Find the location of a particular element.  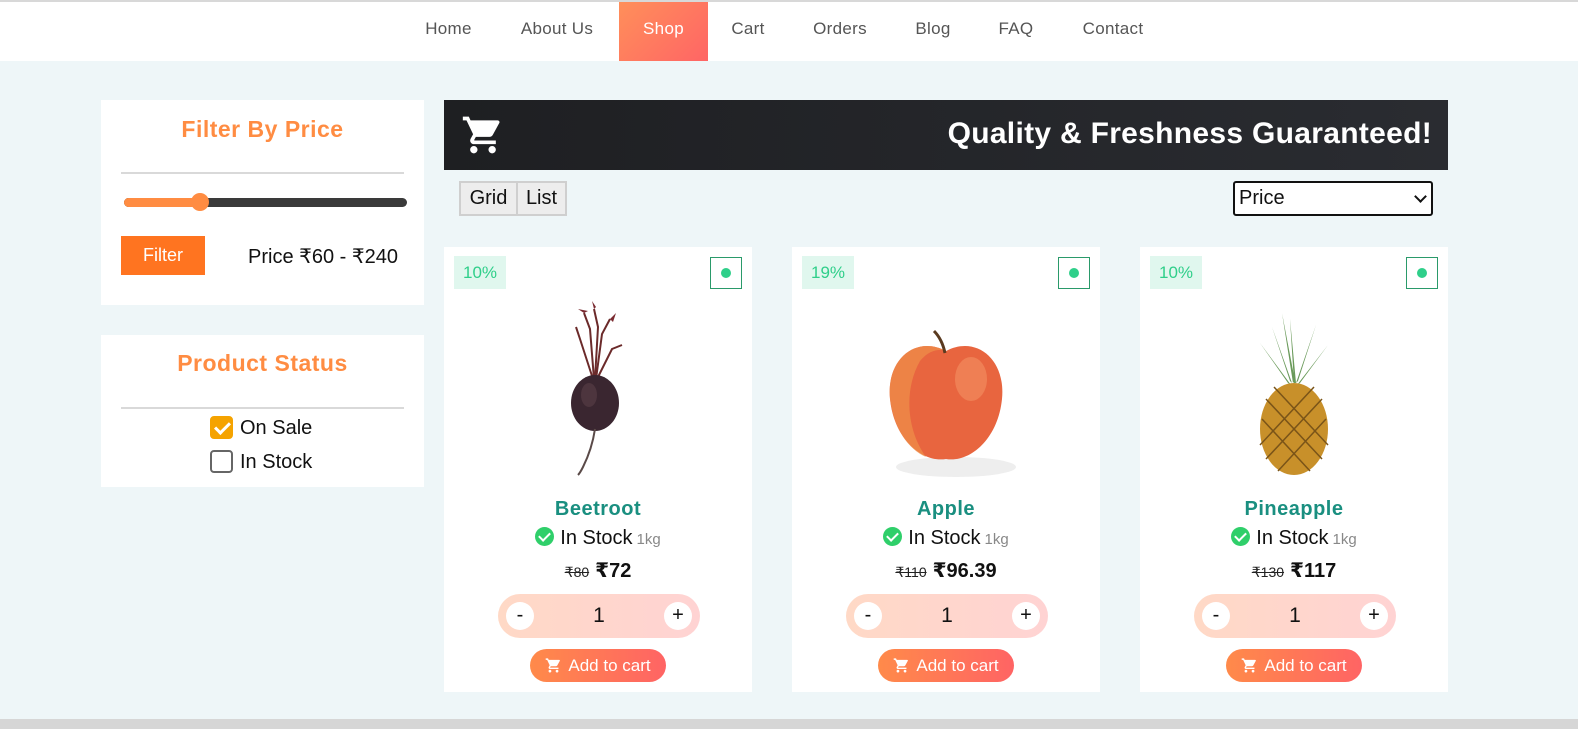

old-price: ₹130 is located at coordinates (1268, 572).